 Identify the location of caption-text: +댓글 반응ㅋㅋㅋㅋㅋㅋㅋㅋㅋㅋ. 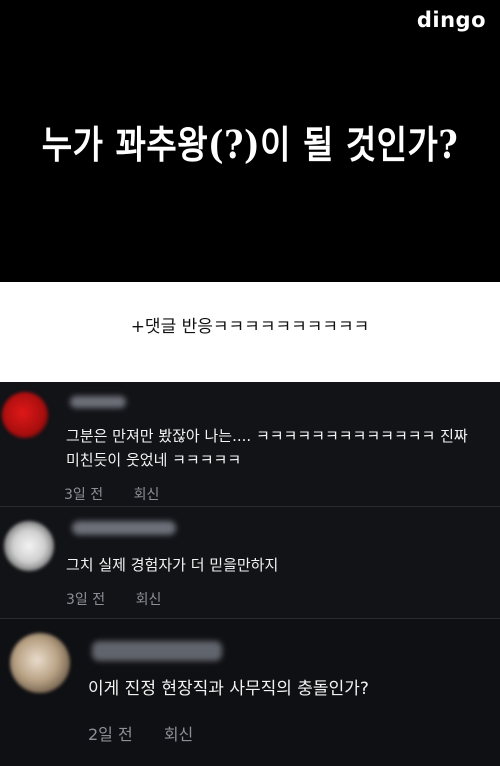
(250, 327).